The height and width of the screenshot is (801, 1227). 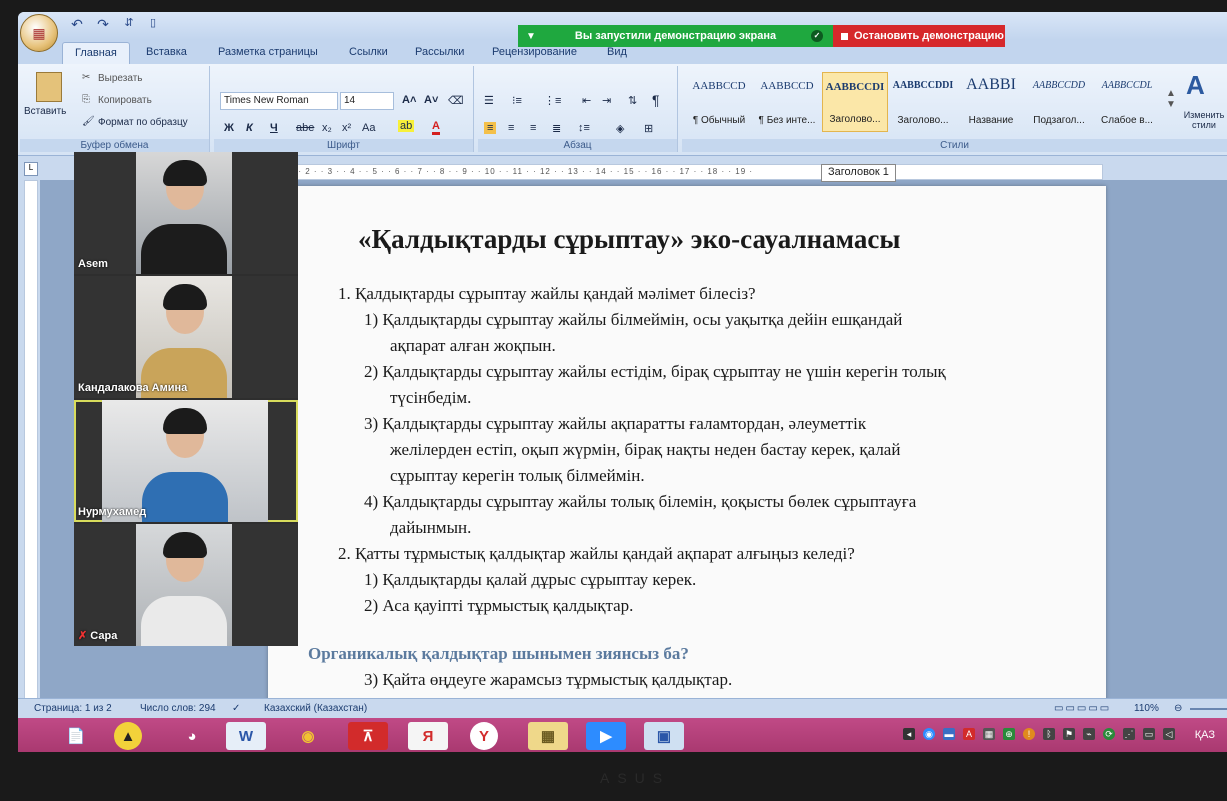 I want to click on subscript-button: x₂, so click(x=327, y=128).